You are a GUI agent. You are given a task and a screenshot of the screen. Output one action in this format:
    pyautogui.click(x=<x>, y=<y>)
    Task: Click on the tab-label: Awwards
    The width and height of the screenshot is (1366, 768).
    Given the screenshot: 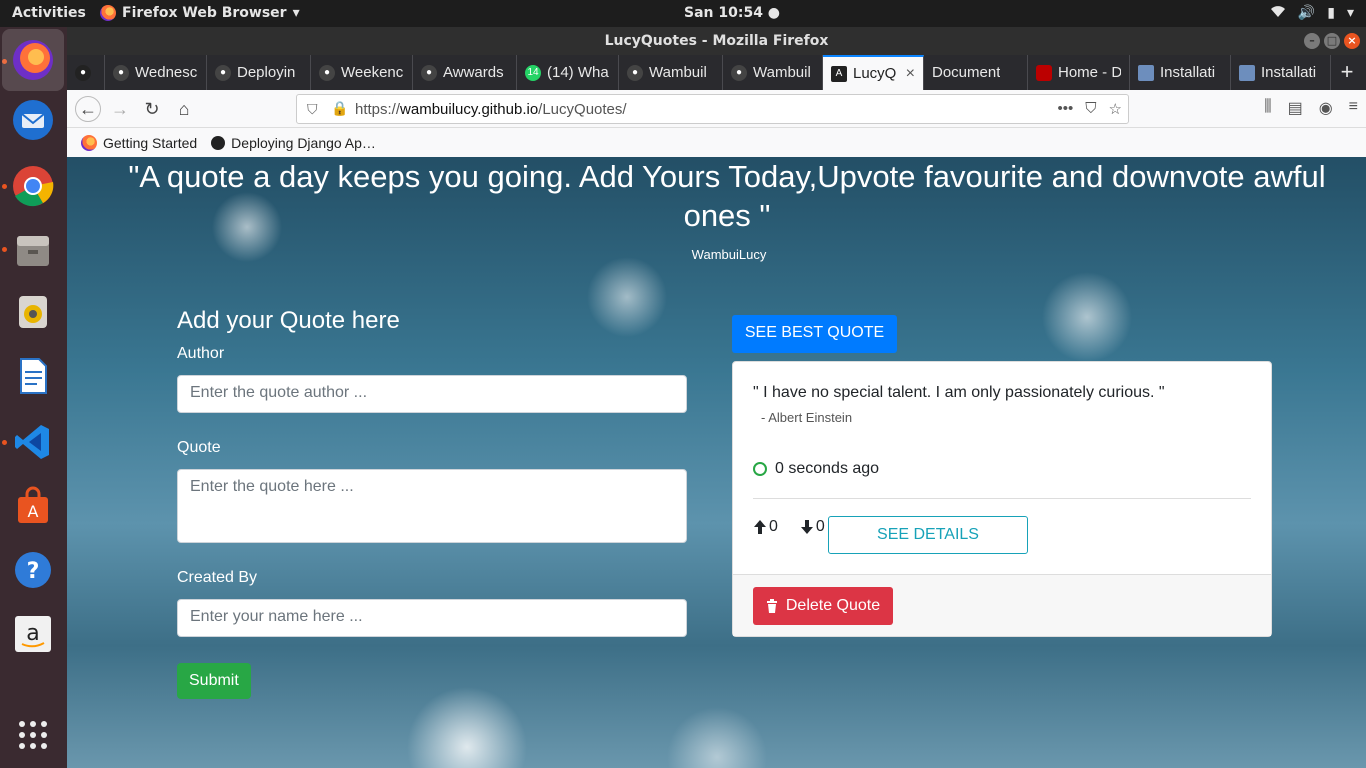 What is the action you would take?
    pyautogui.click(x=473, y=72)
    